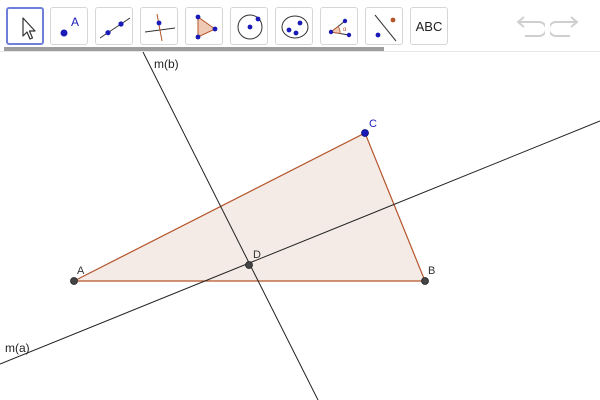 This screenshot has width=600, height=400. I want to click on perpendicular-line-icon, so click(160, 27).